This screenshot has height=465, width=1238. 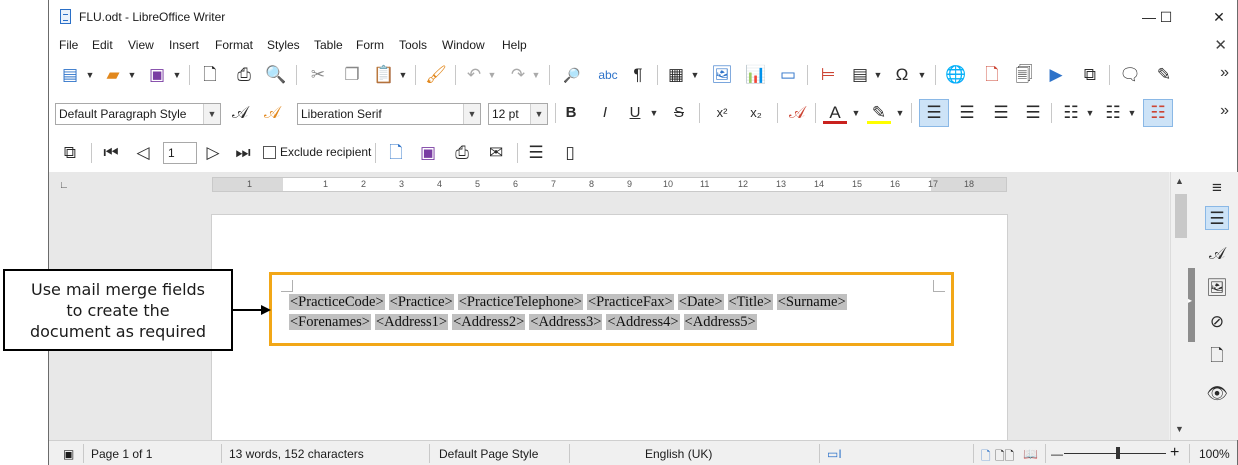 What do you see at coordinates (474, 75) in the screenshot?
I see `undo-icon: ↶` at bounding box center [474, 75].